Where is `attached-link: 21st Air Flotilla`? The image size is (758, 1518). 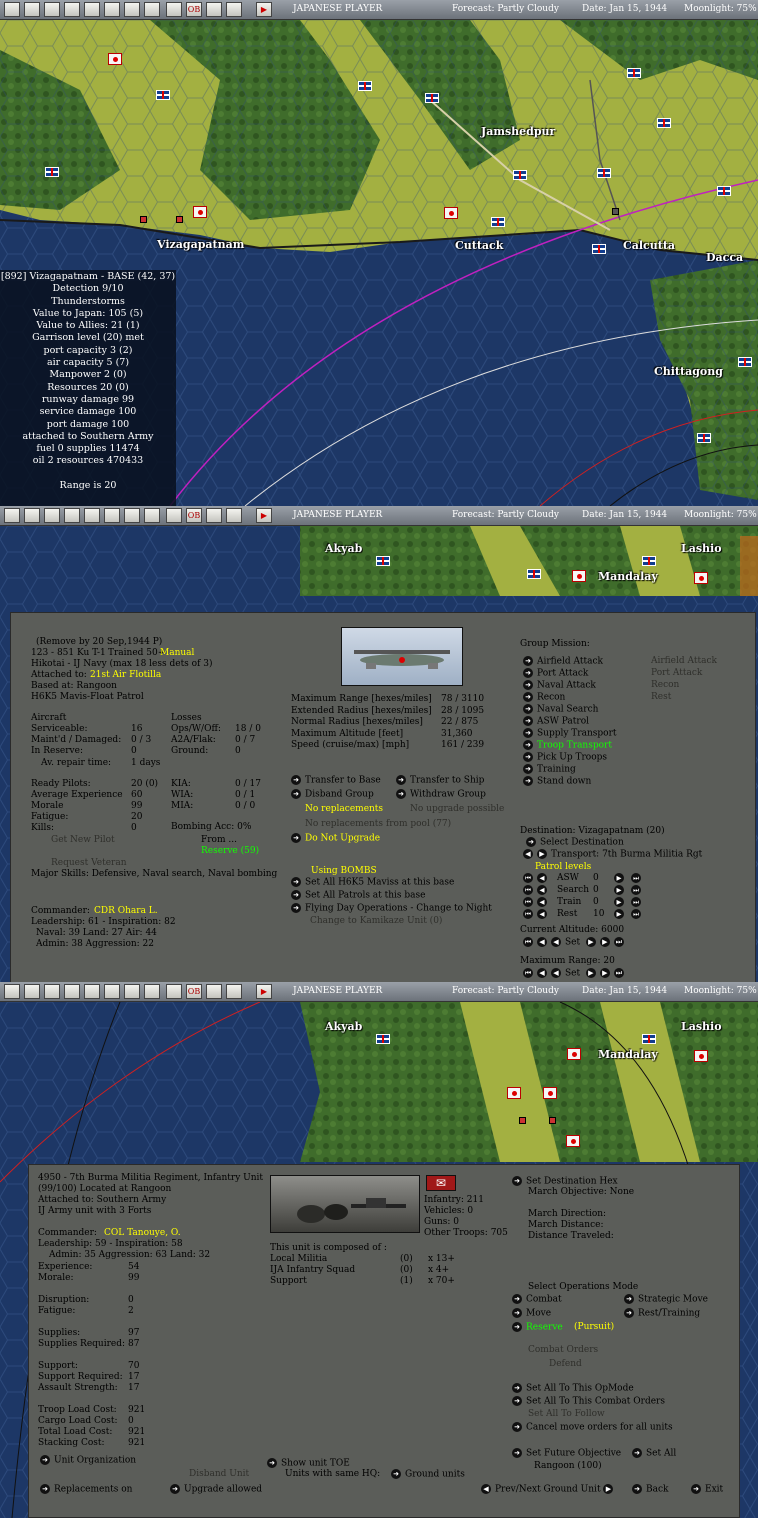 attached-link: 21st Air Flotilla is located at coordinates (125, 675).